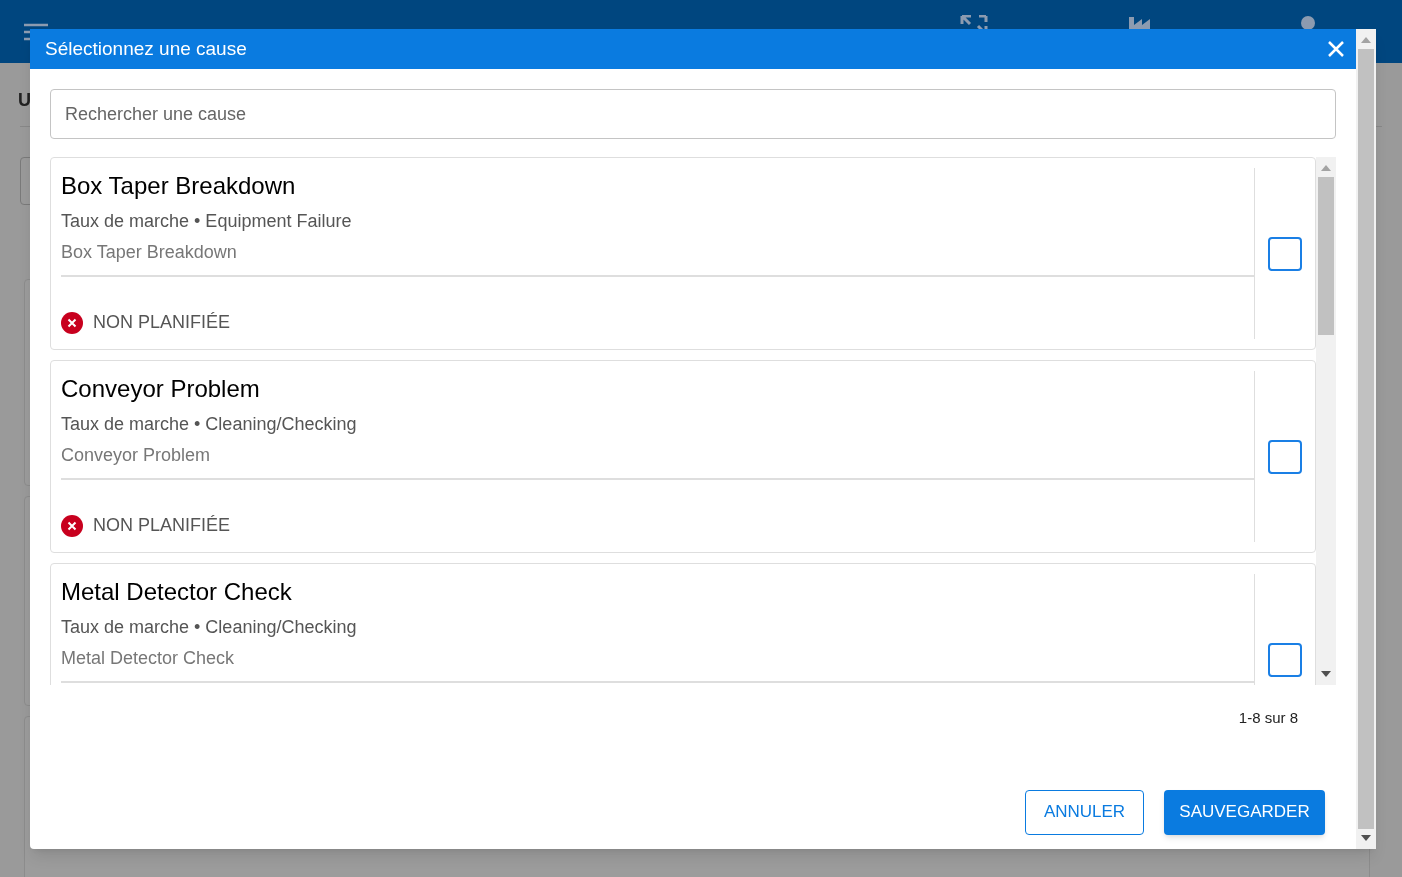 The image size is (1402, 877). Describe the element at coordinates (149, 252) in the screenshot. I see `cause-description: Box Taper Breakdown` at that location.